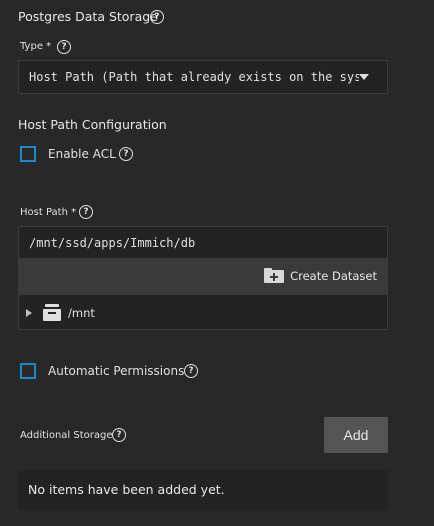 The image size is (434, 526). I want to click on folder-plus-icon, so click(274, 275).